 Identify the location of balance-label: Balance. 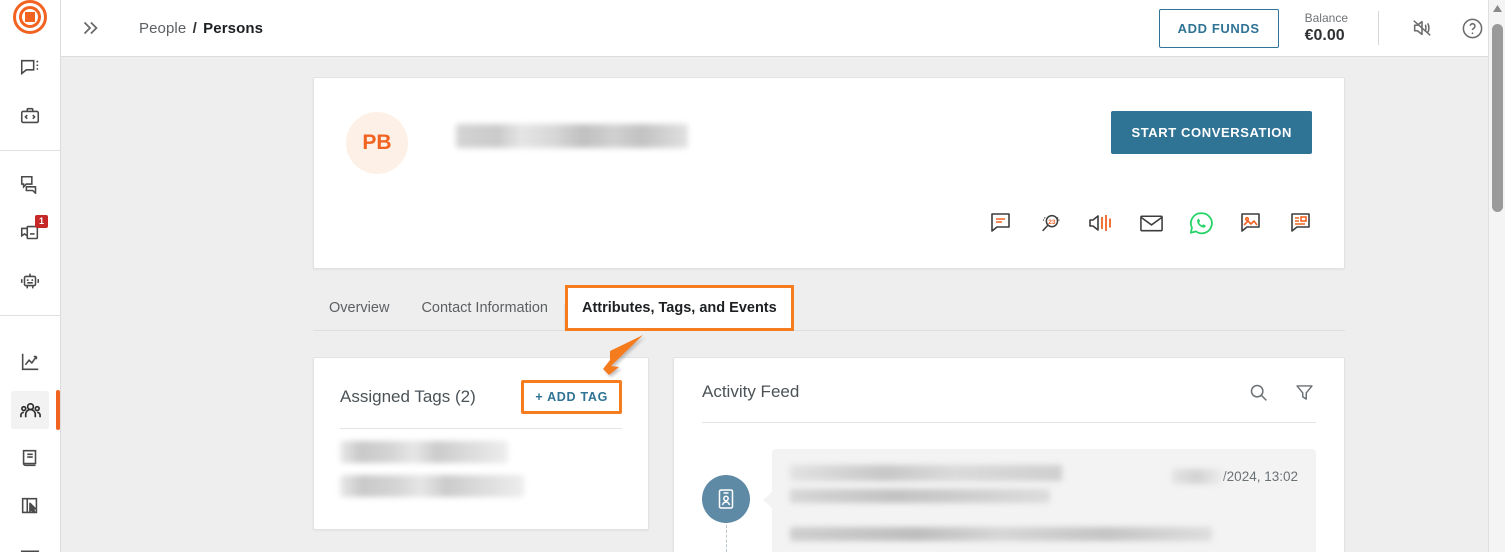
(1326, 17).